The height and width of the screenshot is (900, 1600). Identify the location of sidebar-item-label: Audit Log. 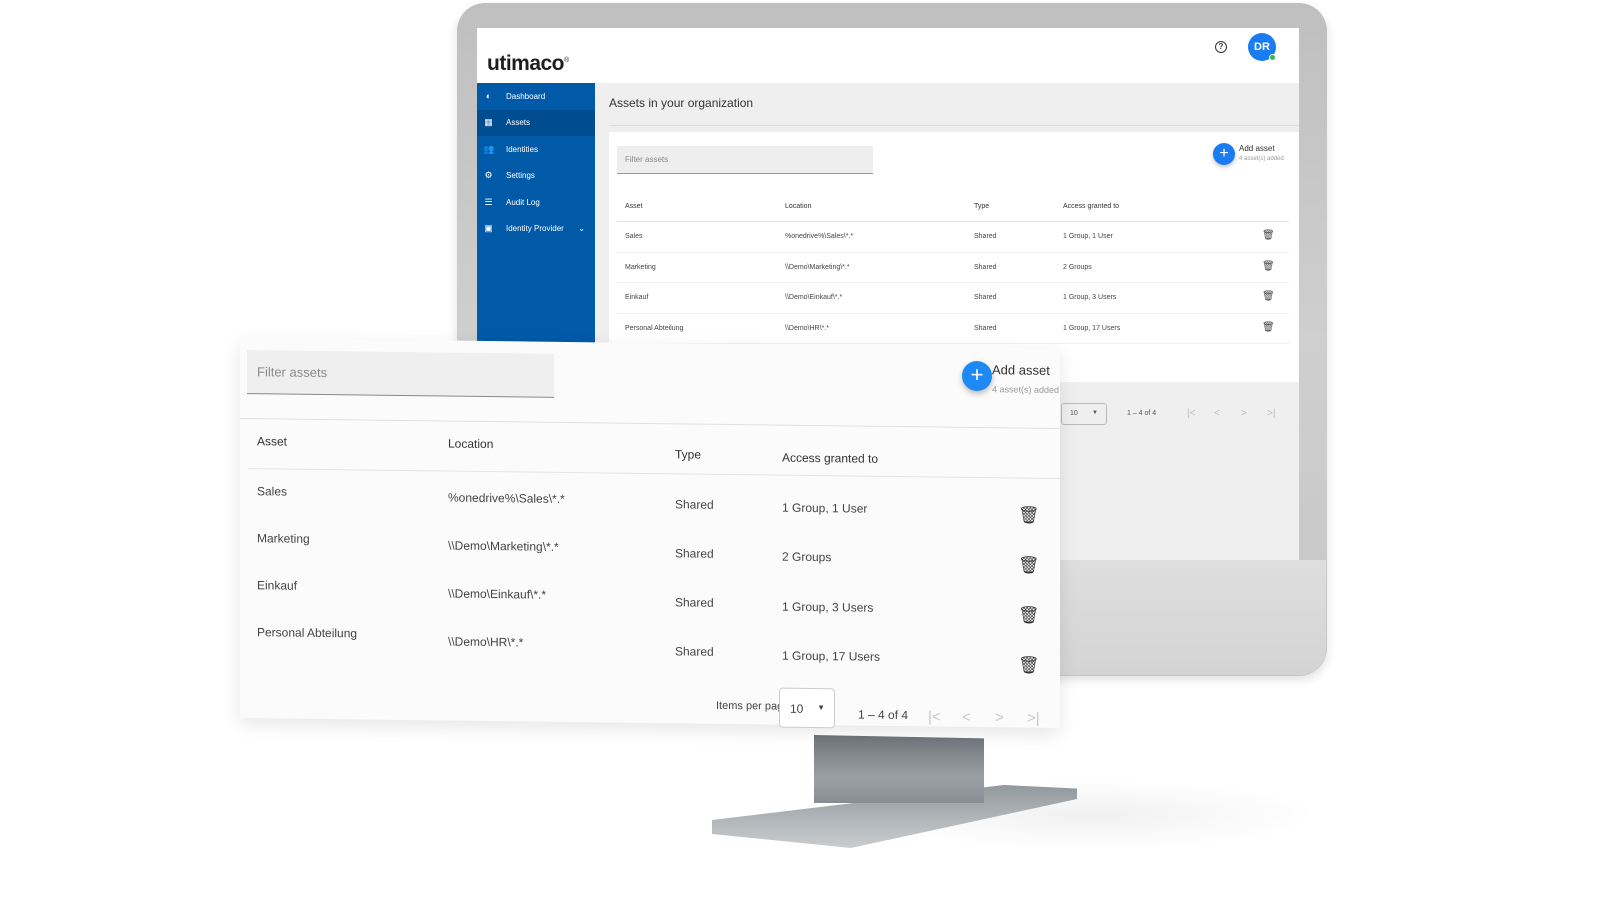
(523, 202).